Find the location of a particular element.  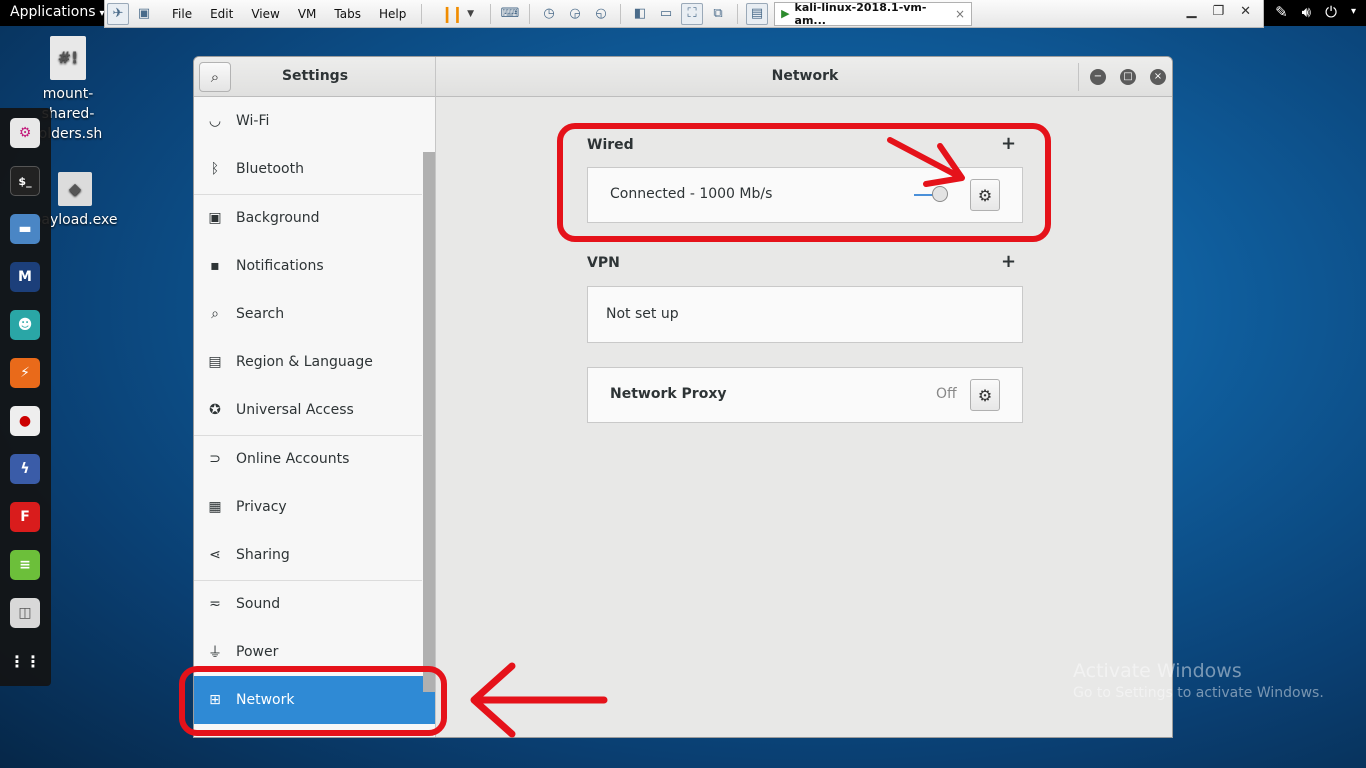

minimize-button: − is located at coordinates (1098, 77).